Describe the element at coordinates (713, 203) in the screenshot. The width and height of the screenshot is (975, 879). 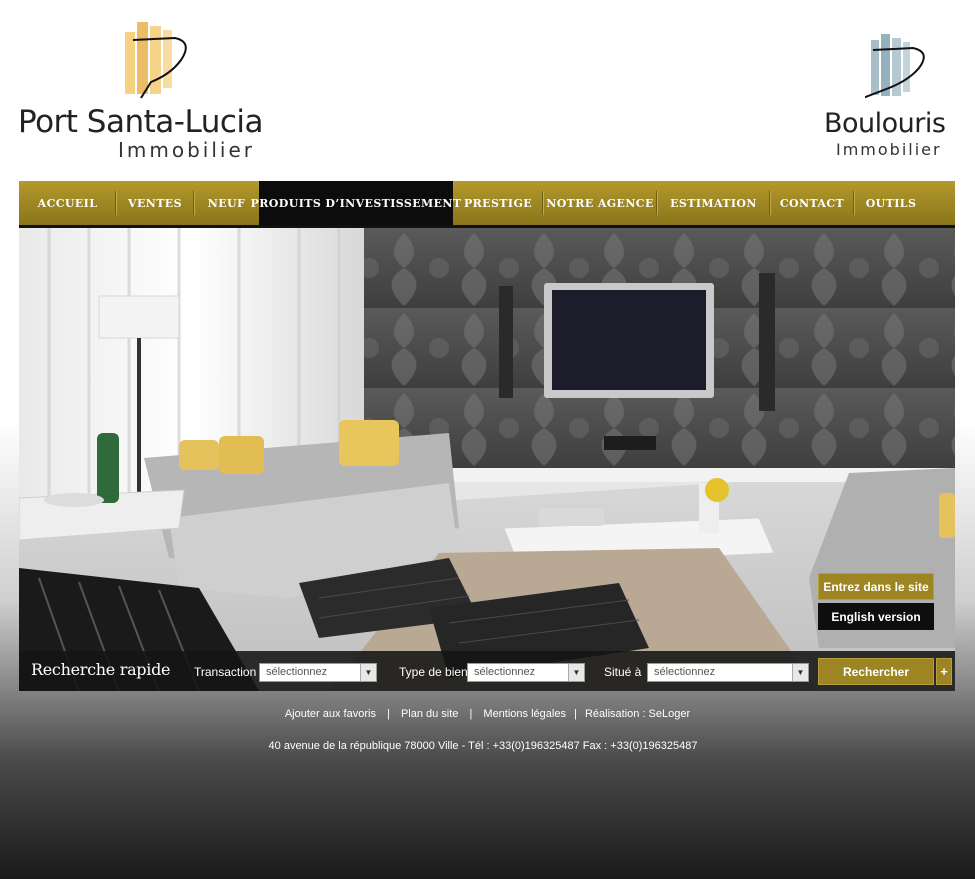
I see `nav-item-estimation: ESTIMATION` at that location.